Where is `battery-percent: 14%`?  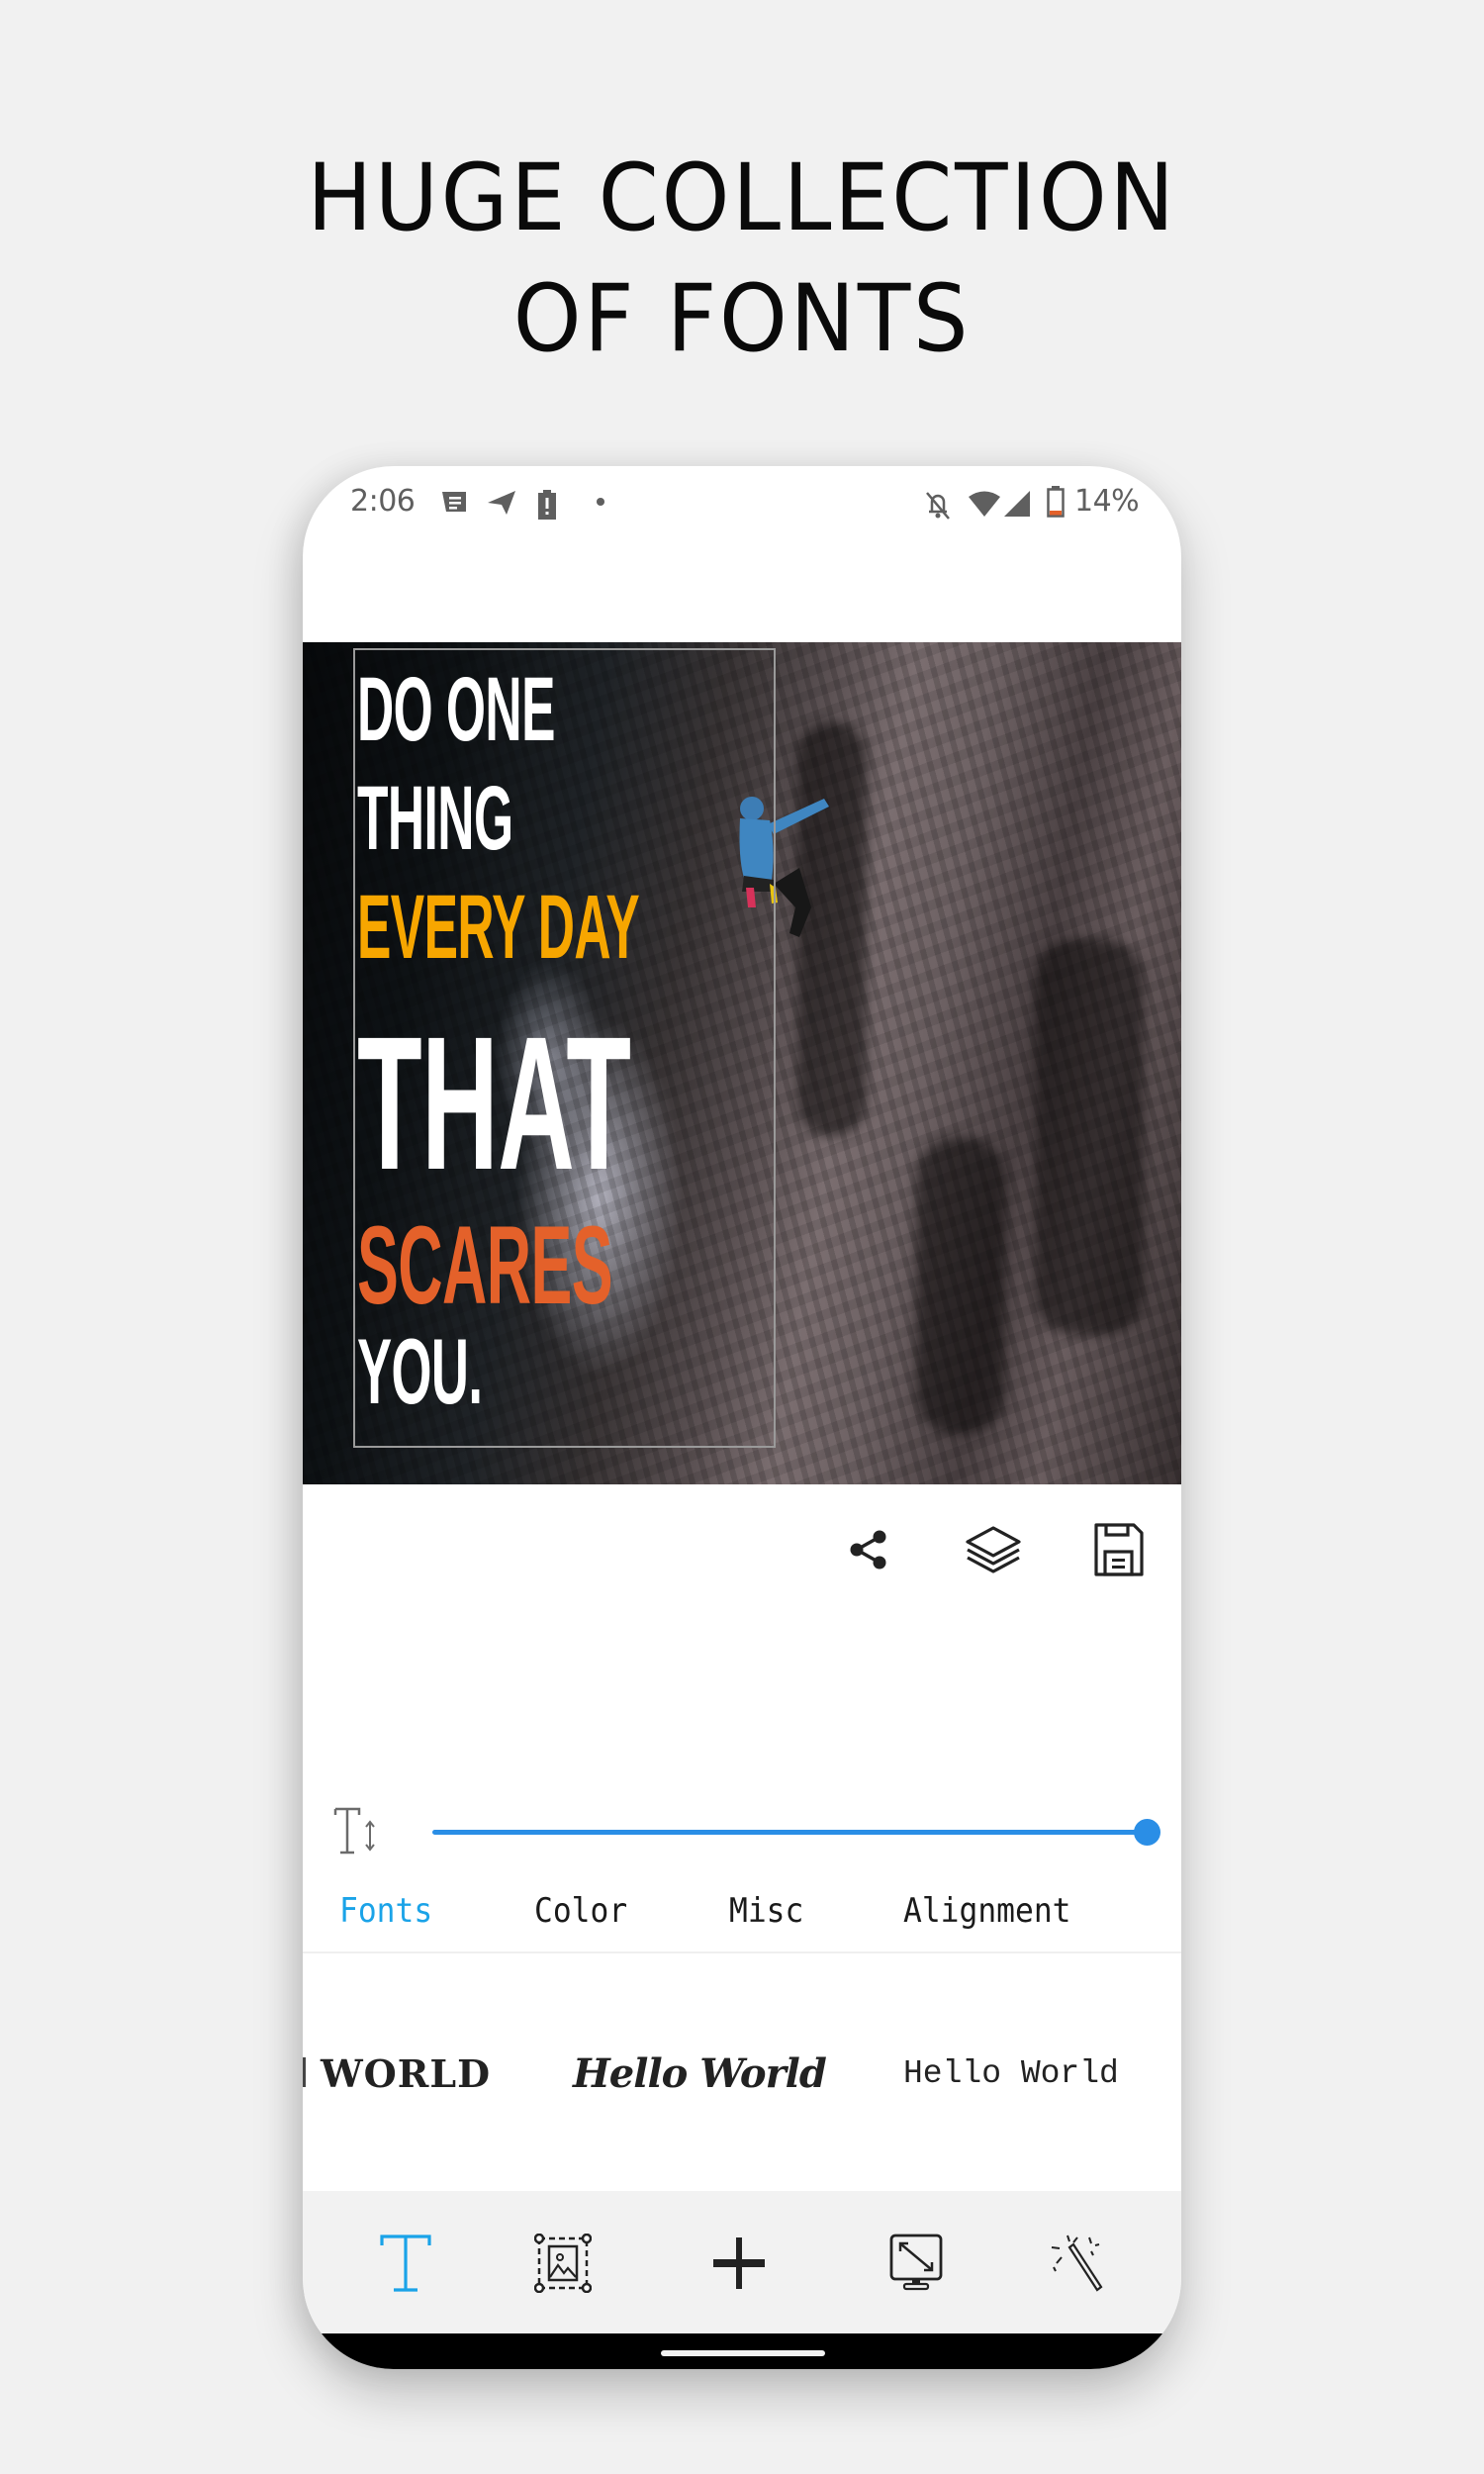 battery-percent: 14% is located at coordinates (1107, 502).